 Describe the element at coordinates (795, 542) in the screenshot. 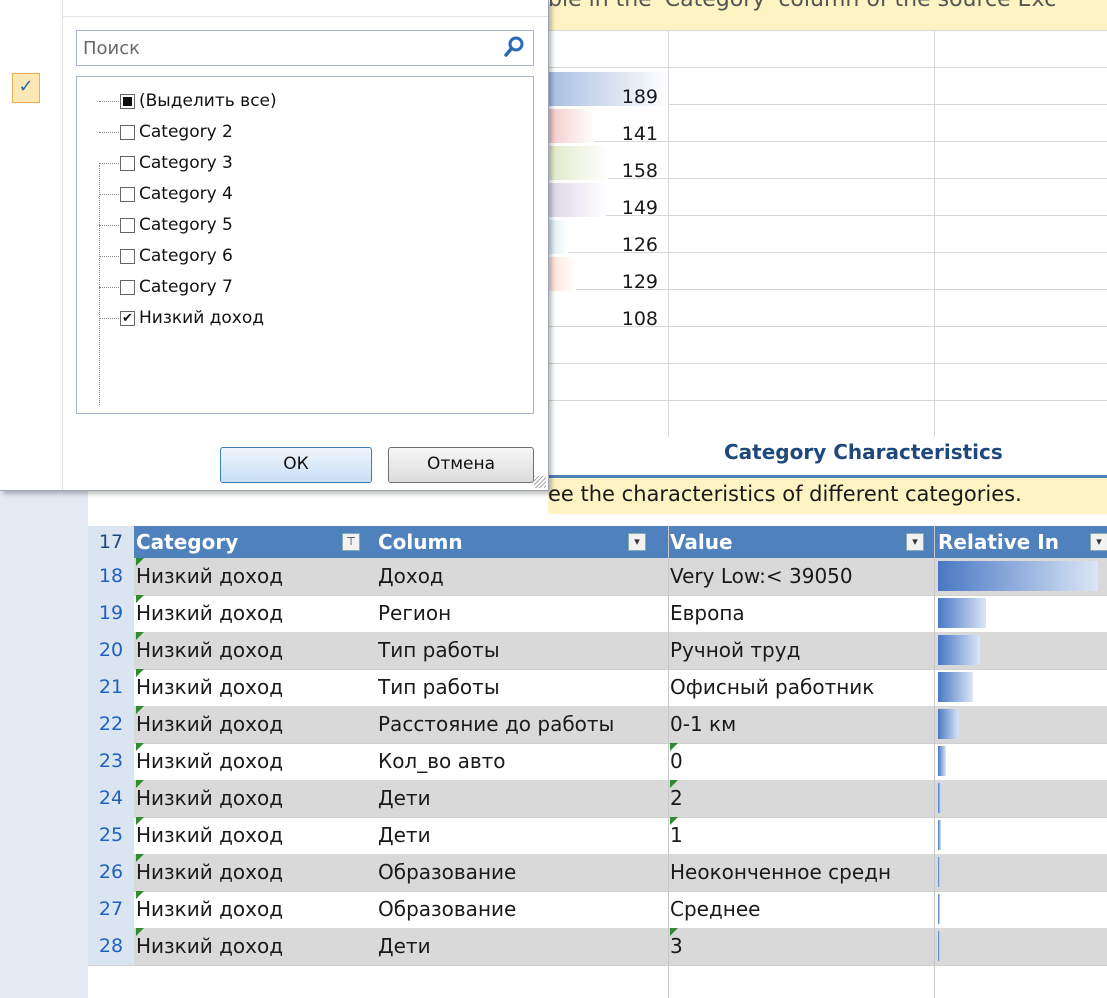

I see `header-value: Value` at that location.